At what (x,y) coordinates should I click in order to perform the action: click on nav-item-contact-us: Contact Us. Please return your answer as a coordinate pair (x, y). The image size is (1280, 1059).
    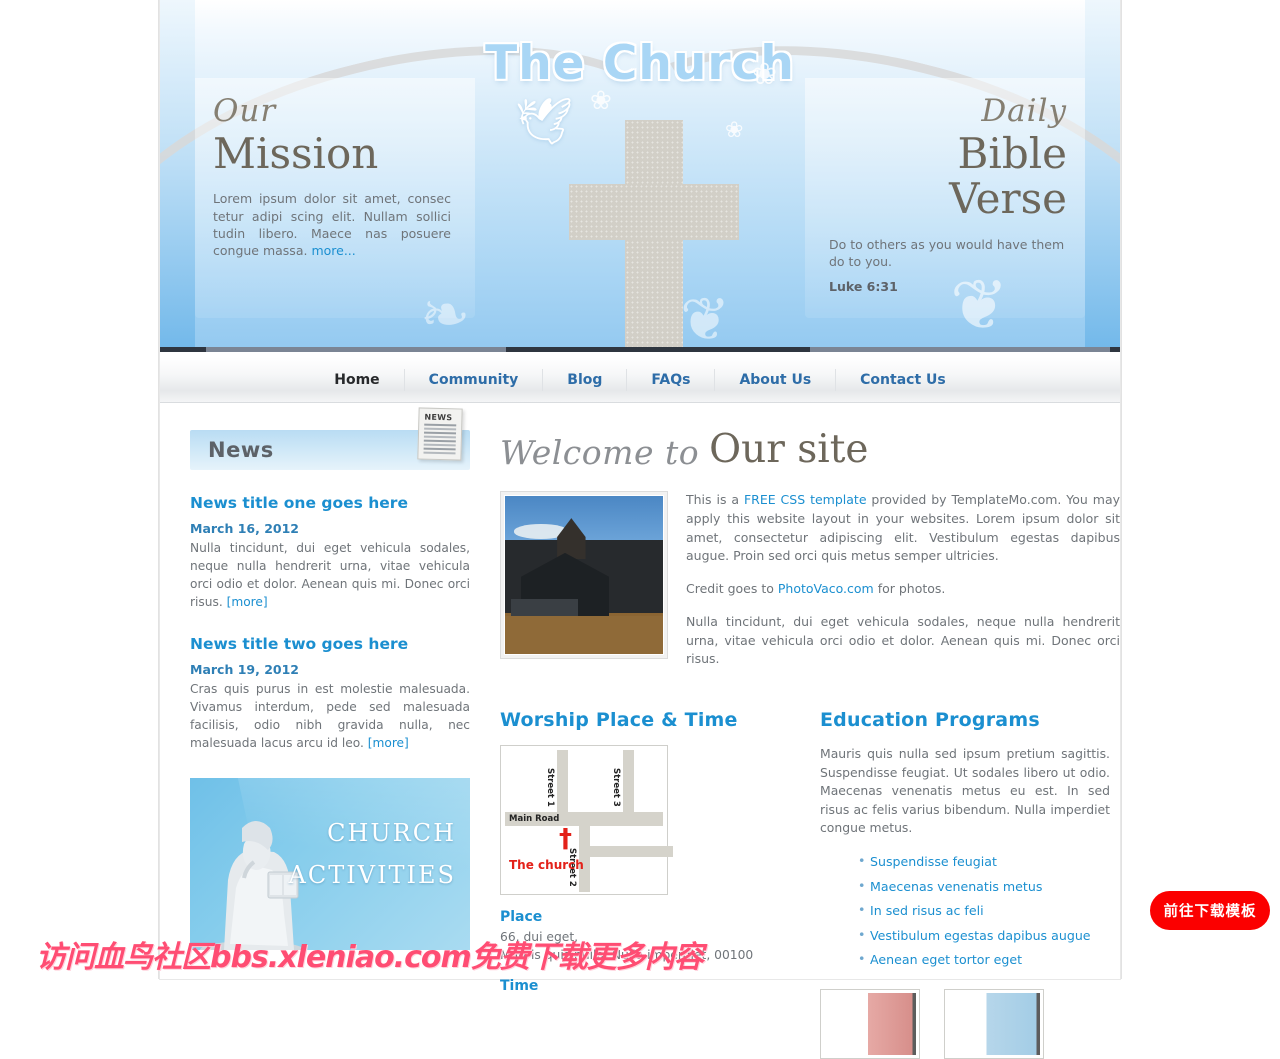
    Looking at the image, I should click on (903, 380).